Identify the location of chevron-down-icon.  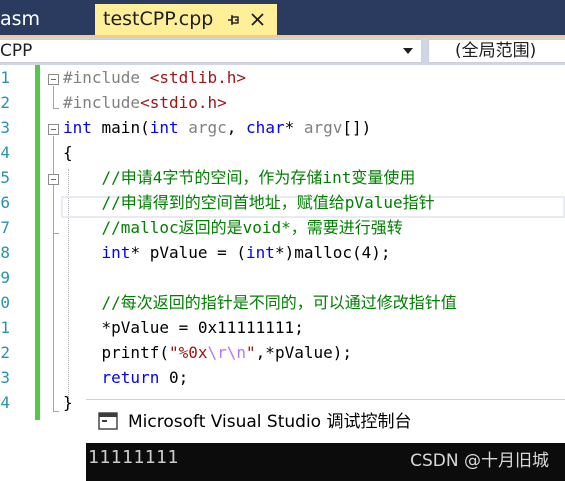
(408, 51).